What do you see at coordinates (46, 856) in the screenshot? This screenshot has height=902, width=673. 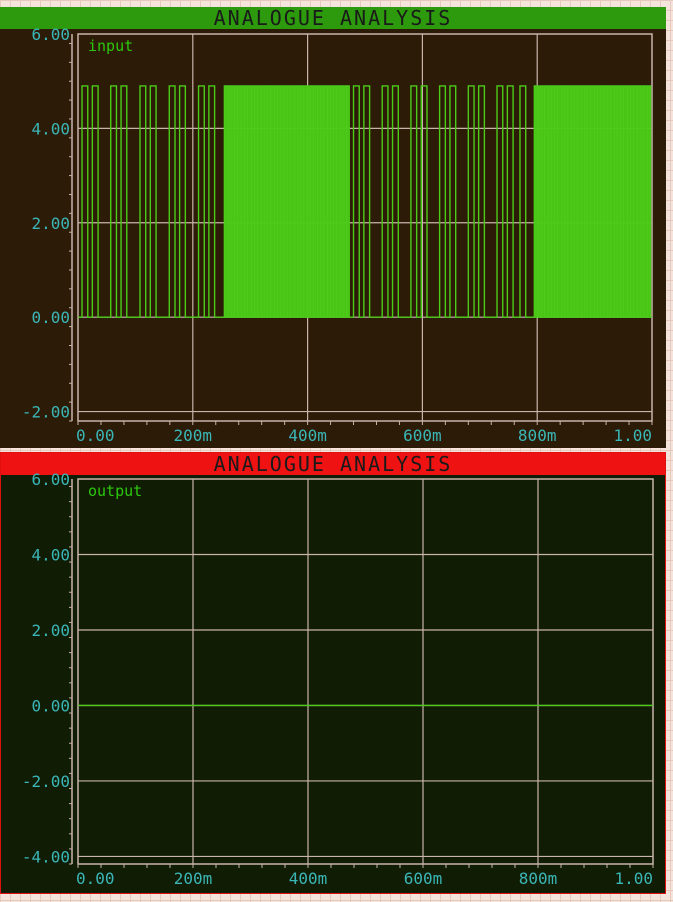 I see `y-tick-label: -4.00` at bounding box center [46, 856].